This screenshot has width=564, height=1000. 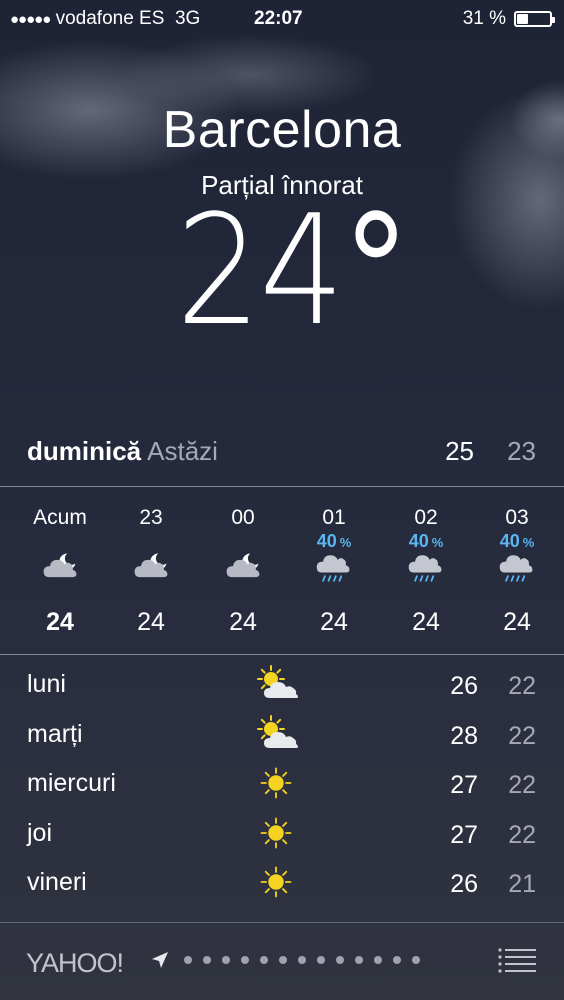 What do you see at coordinates (459, 451) in the screenshot?
I see `today-high: 25` at bounding box center [459, 451].